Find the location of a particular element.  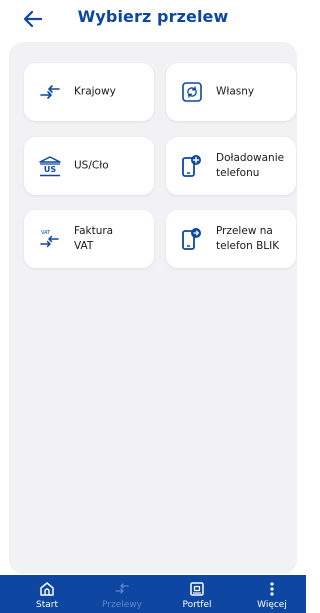

tax-icon-text: US is located at coordinates (50, 169).